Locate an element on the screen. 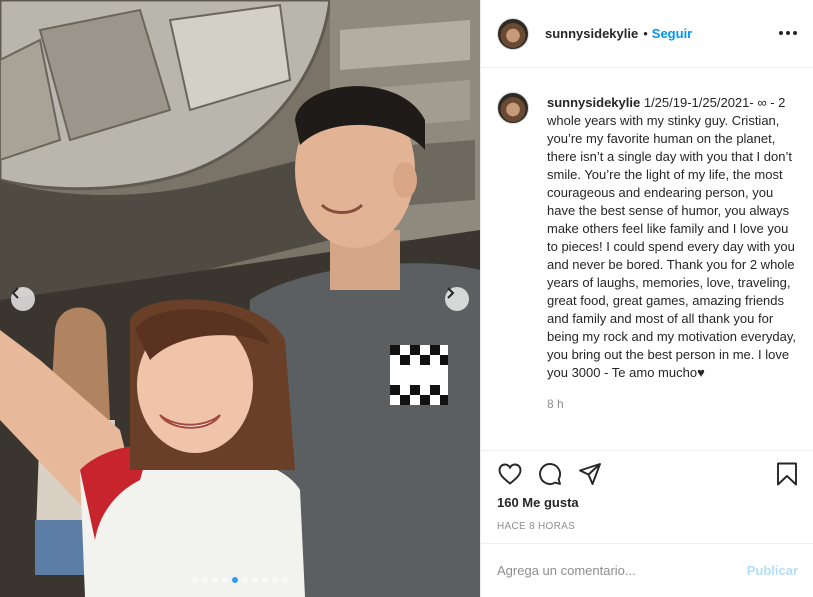 The width and height of the screenshot is (813, 597). caption-time: 8 h is located at coordinates (555, 404).